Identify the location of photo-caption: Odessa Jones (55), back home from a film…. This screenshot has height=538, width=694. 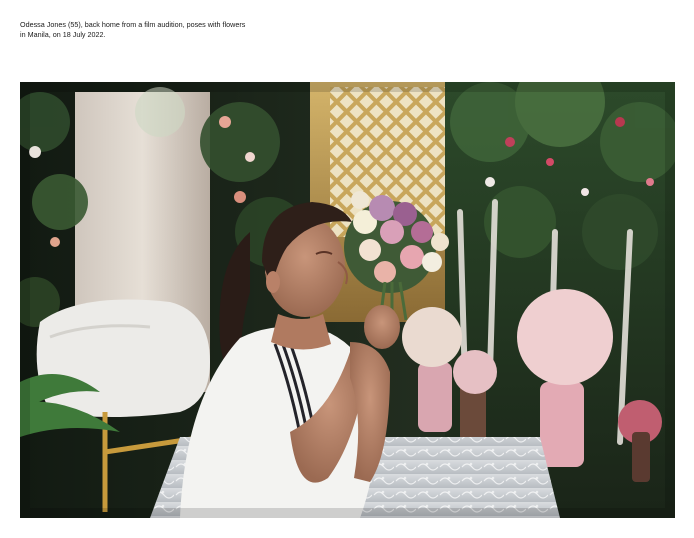
(150, 30).